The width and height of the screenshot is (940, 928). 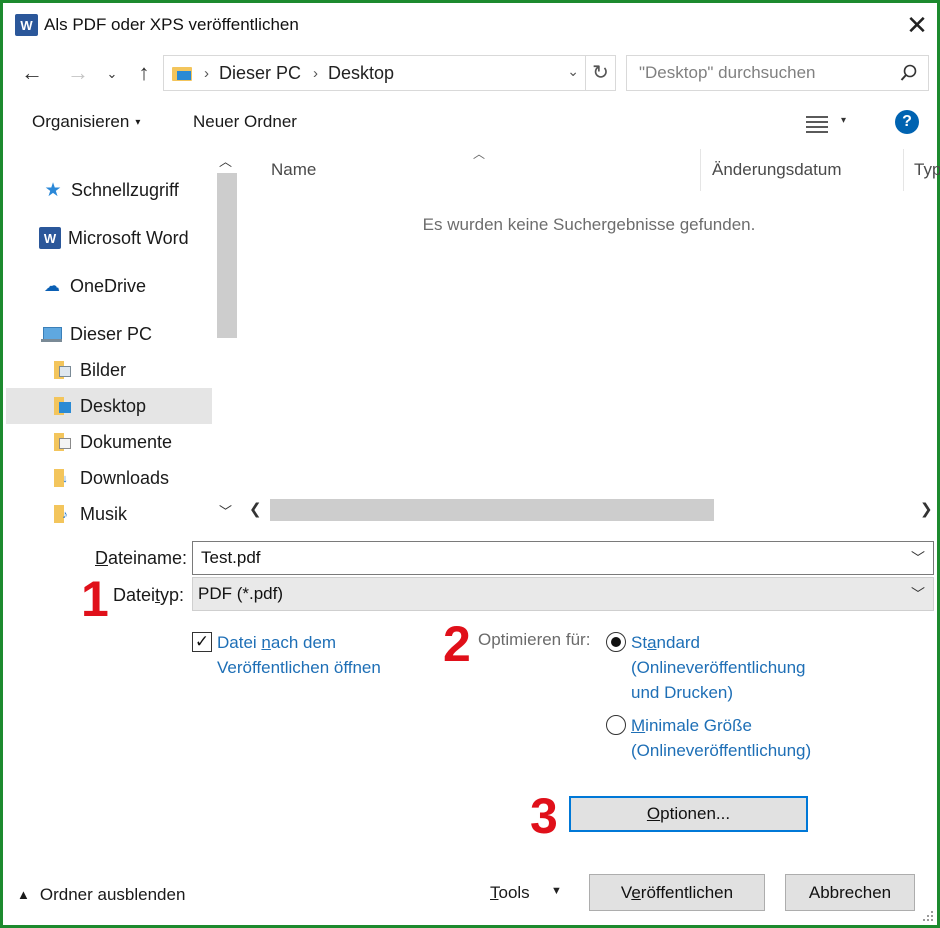 What do you see at coordinates (687, 892) in the screenshot?
I see `publish-label-rest: röffentlichen` at bounding box center [687, 892].